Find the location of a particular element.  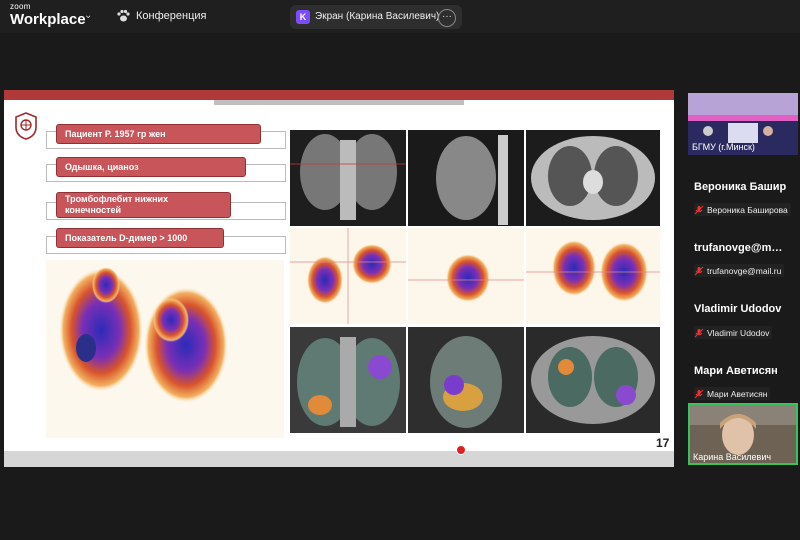

ct-coronal-image is located at coordinates (348, 178).